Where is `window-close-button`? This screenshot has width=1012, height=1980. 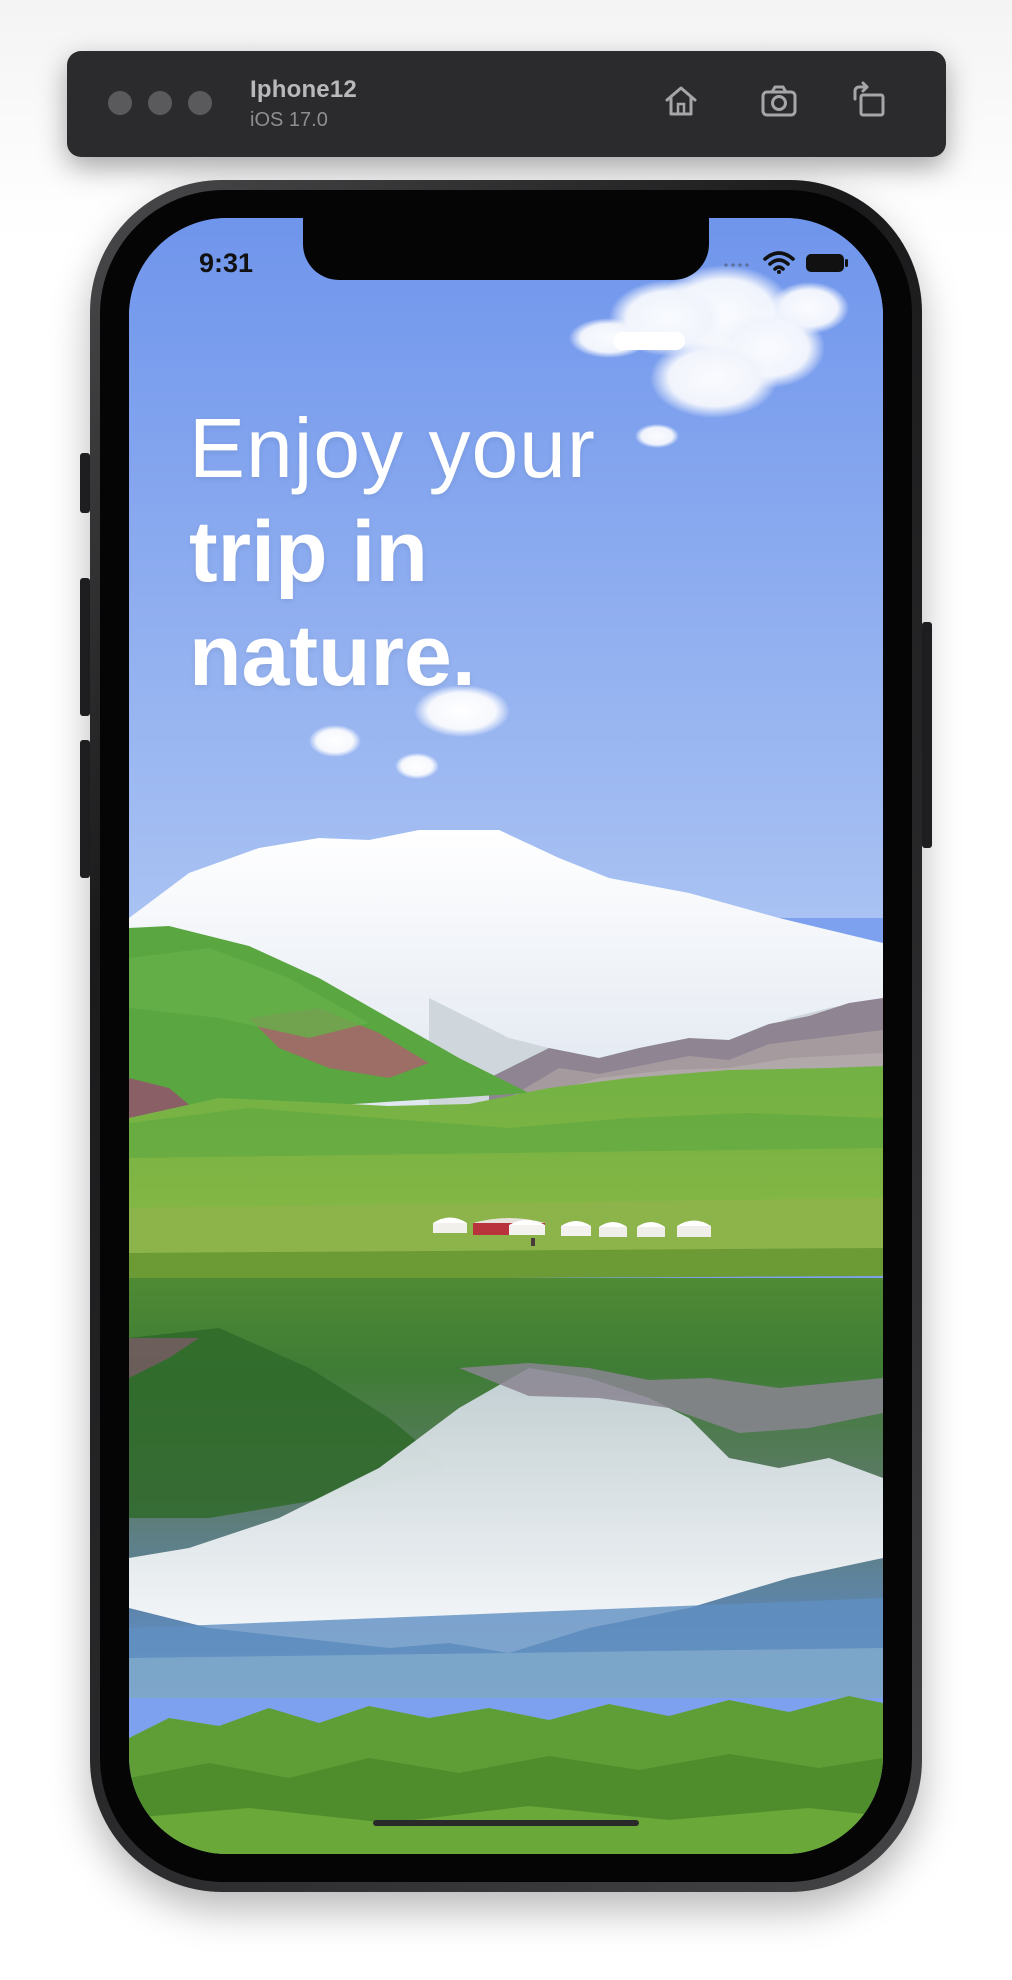
window-close-button is located at coordinates (120, 103).